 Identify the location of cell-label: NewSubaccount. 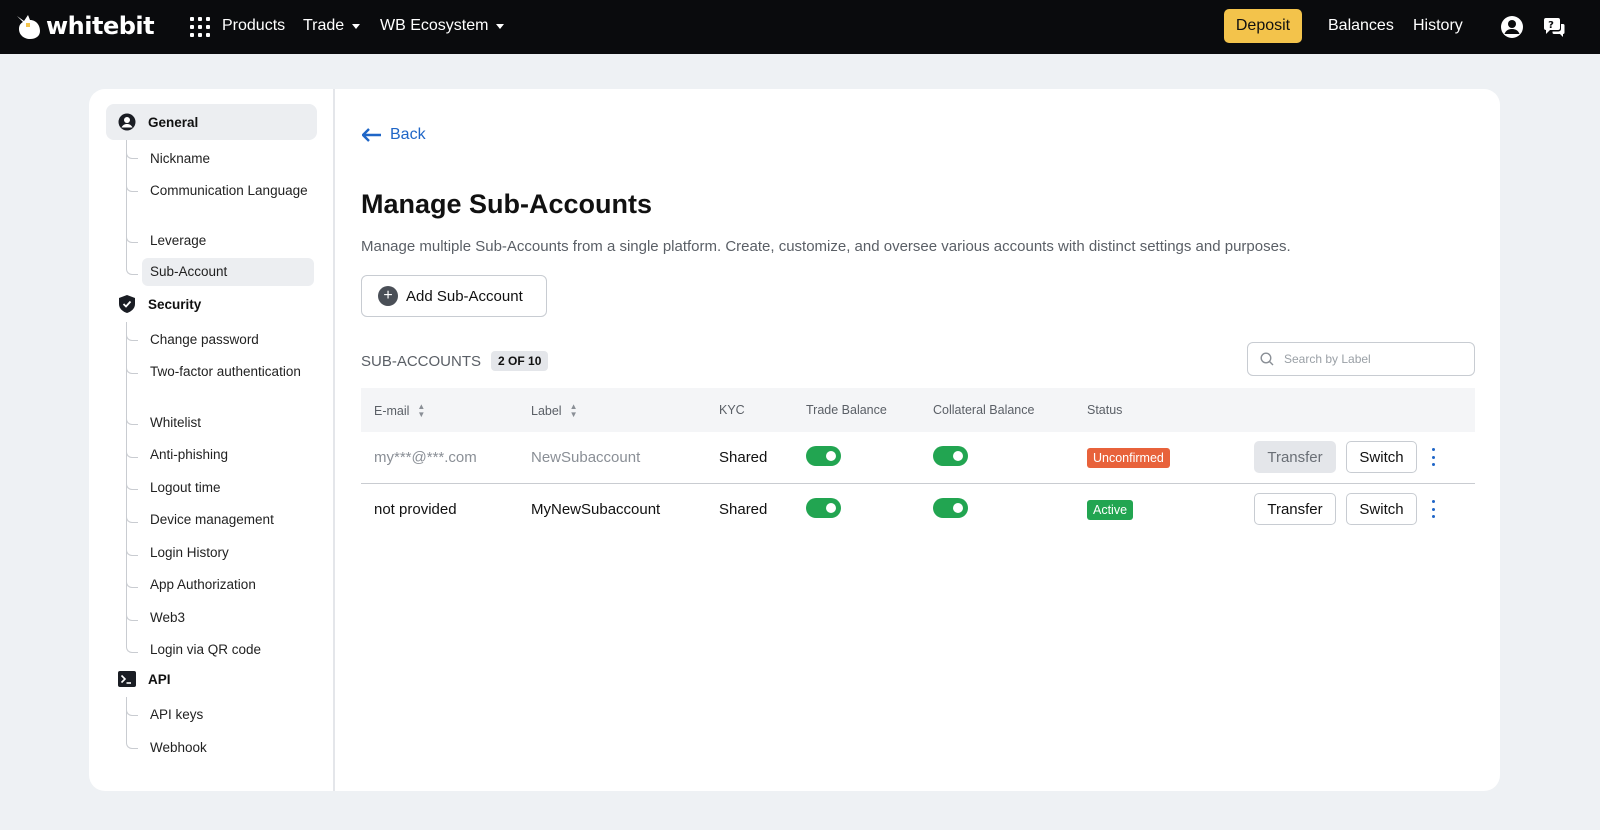
(586, 457).